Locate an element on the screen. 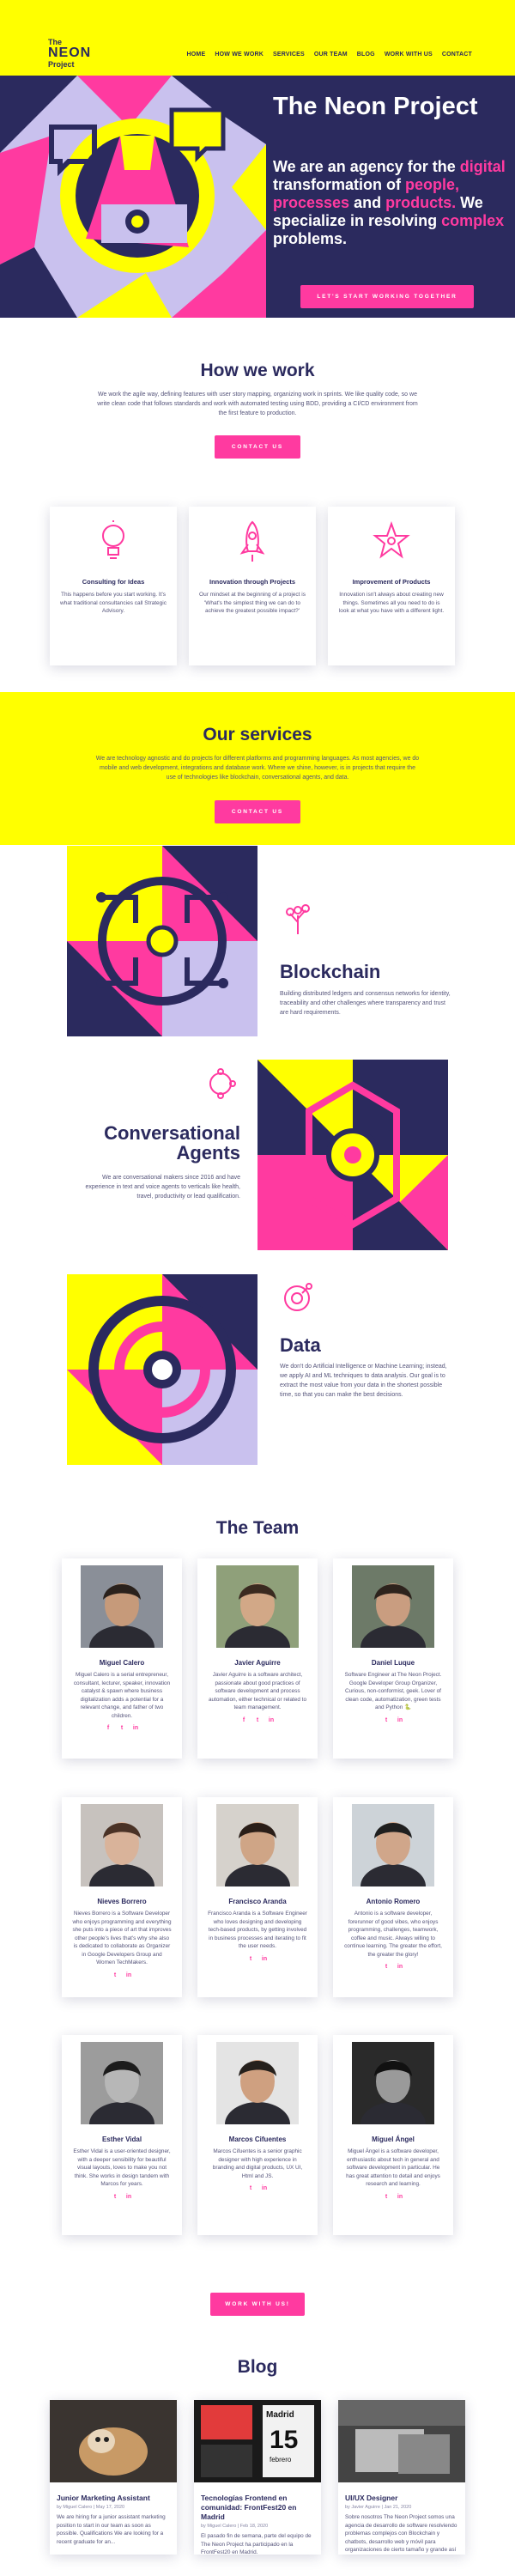  team-member-name: Esther Vidal is located at coordinates (121, 2140).